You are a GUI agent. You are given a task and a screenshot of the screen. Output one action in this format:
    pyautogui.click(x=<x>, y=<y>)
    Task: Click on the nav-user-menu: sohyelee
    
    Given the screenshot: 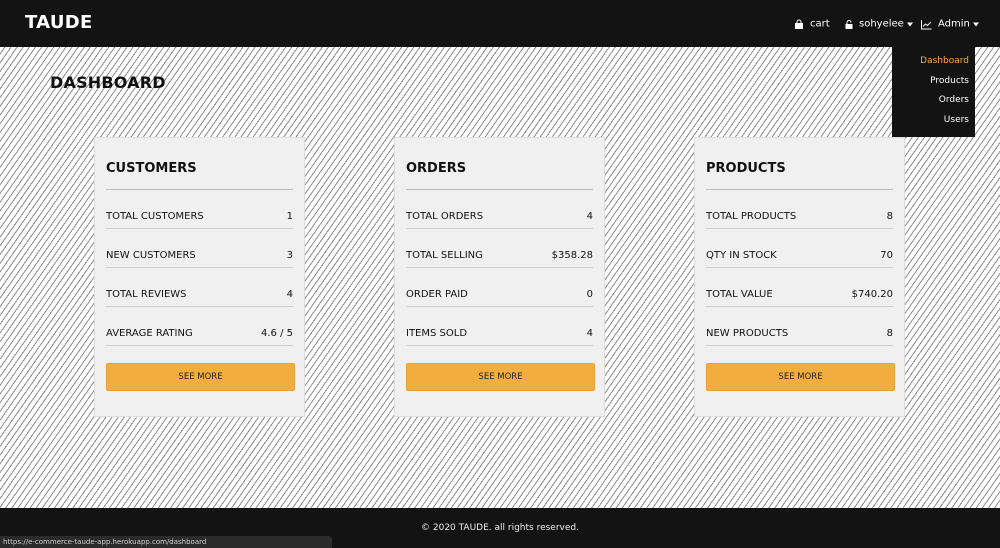 What is the action you would take?
    pyautogui.click(x=879, y=24)
    